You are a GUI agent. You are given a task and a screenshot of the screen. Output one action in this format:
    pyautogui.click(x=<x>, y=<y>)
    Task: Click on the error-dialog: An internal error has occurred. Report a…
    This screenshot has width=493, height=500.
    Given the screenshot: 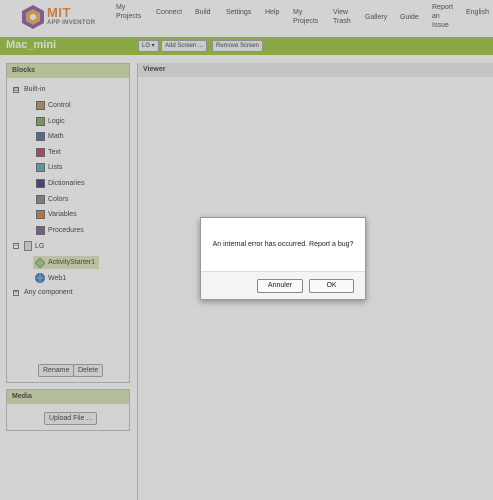 What is the action you would take?
    pyautogui.click(x=283, y=258)
    